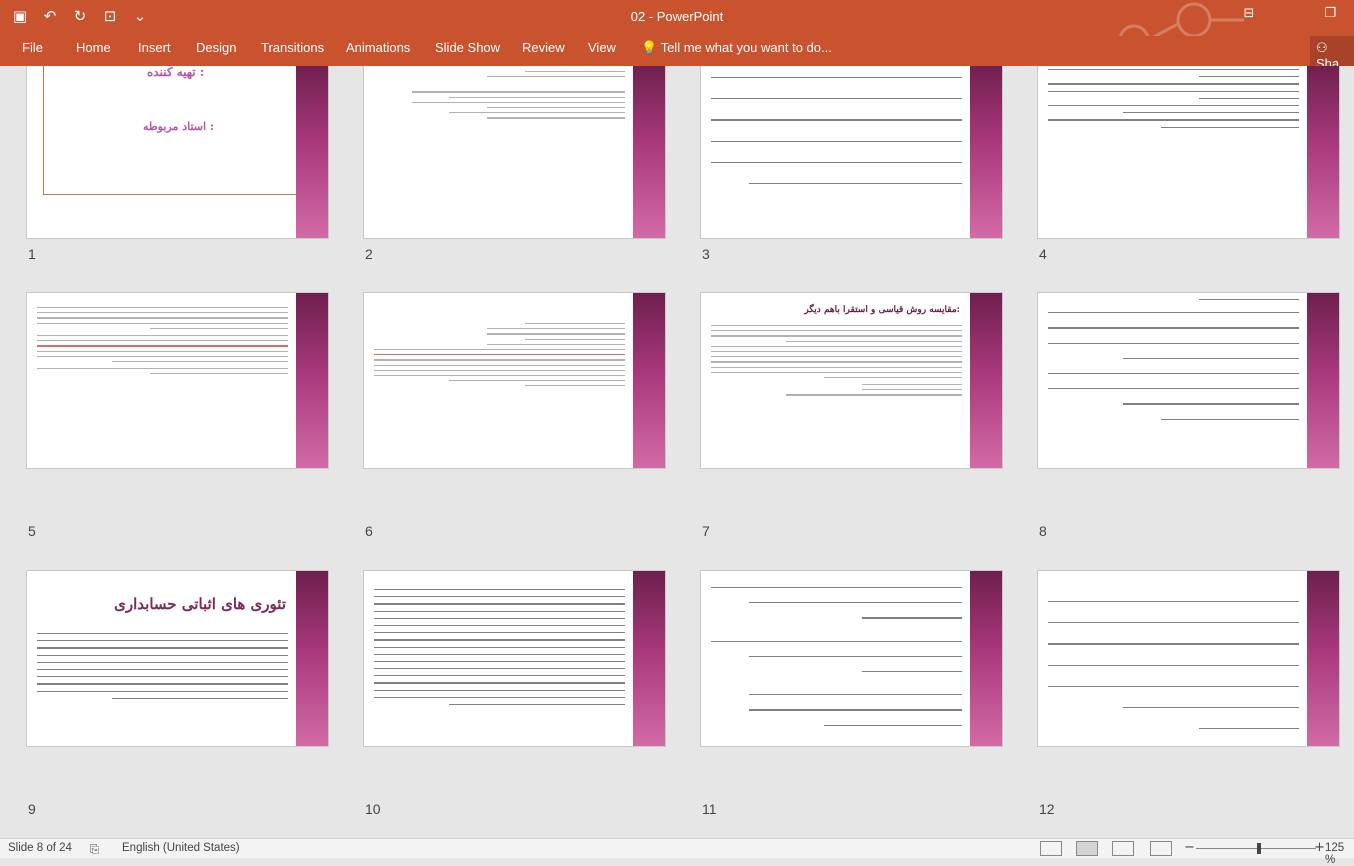 The image size is (1354, 866). What do you see at coordinates (1189, 847) in the screenshot?
I see `zoom-out-button: −` at bounding box center [1189, 847].